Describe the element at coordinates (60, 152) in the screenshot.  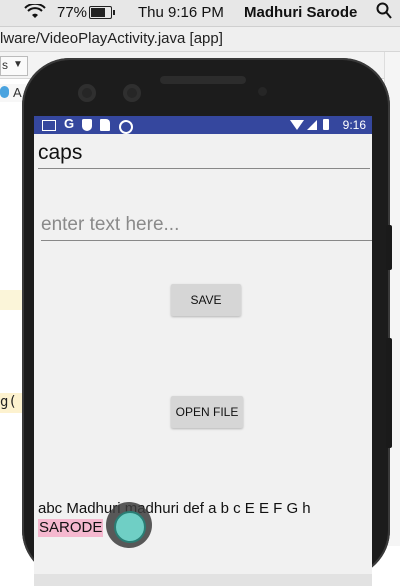
I see `caps-value: caps` at that location.